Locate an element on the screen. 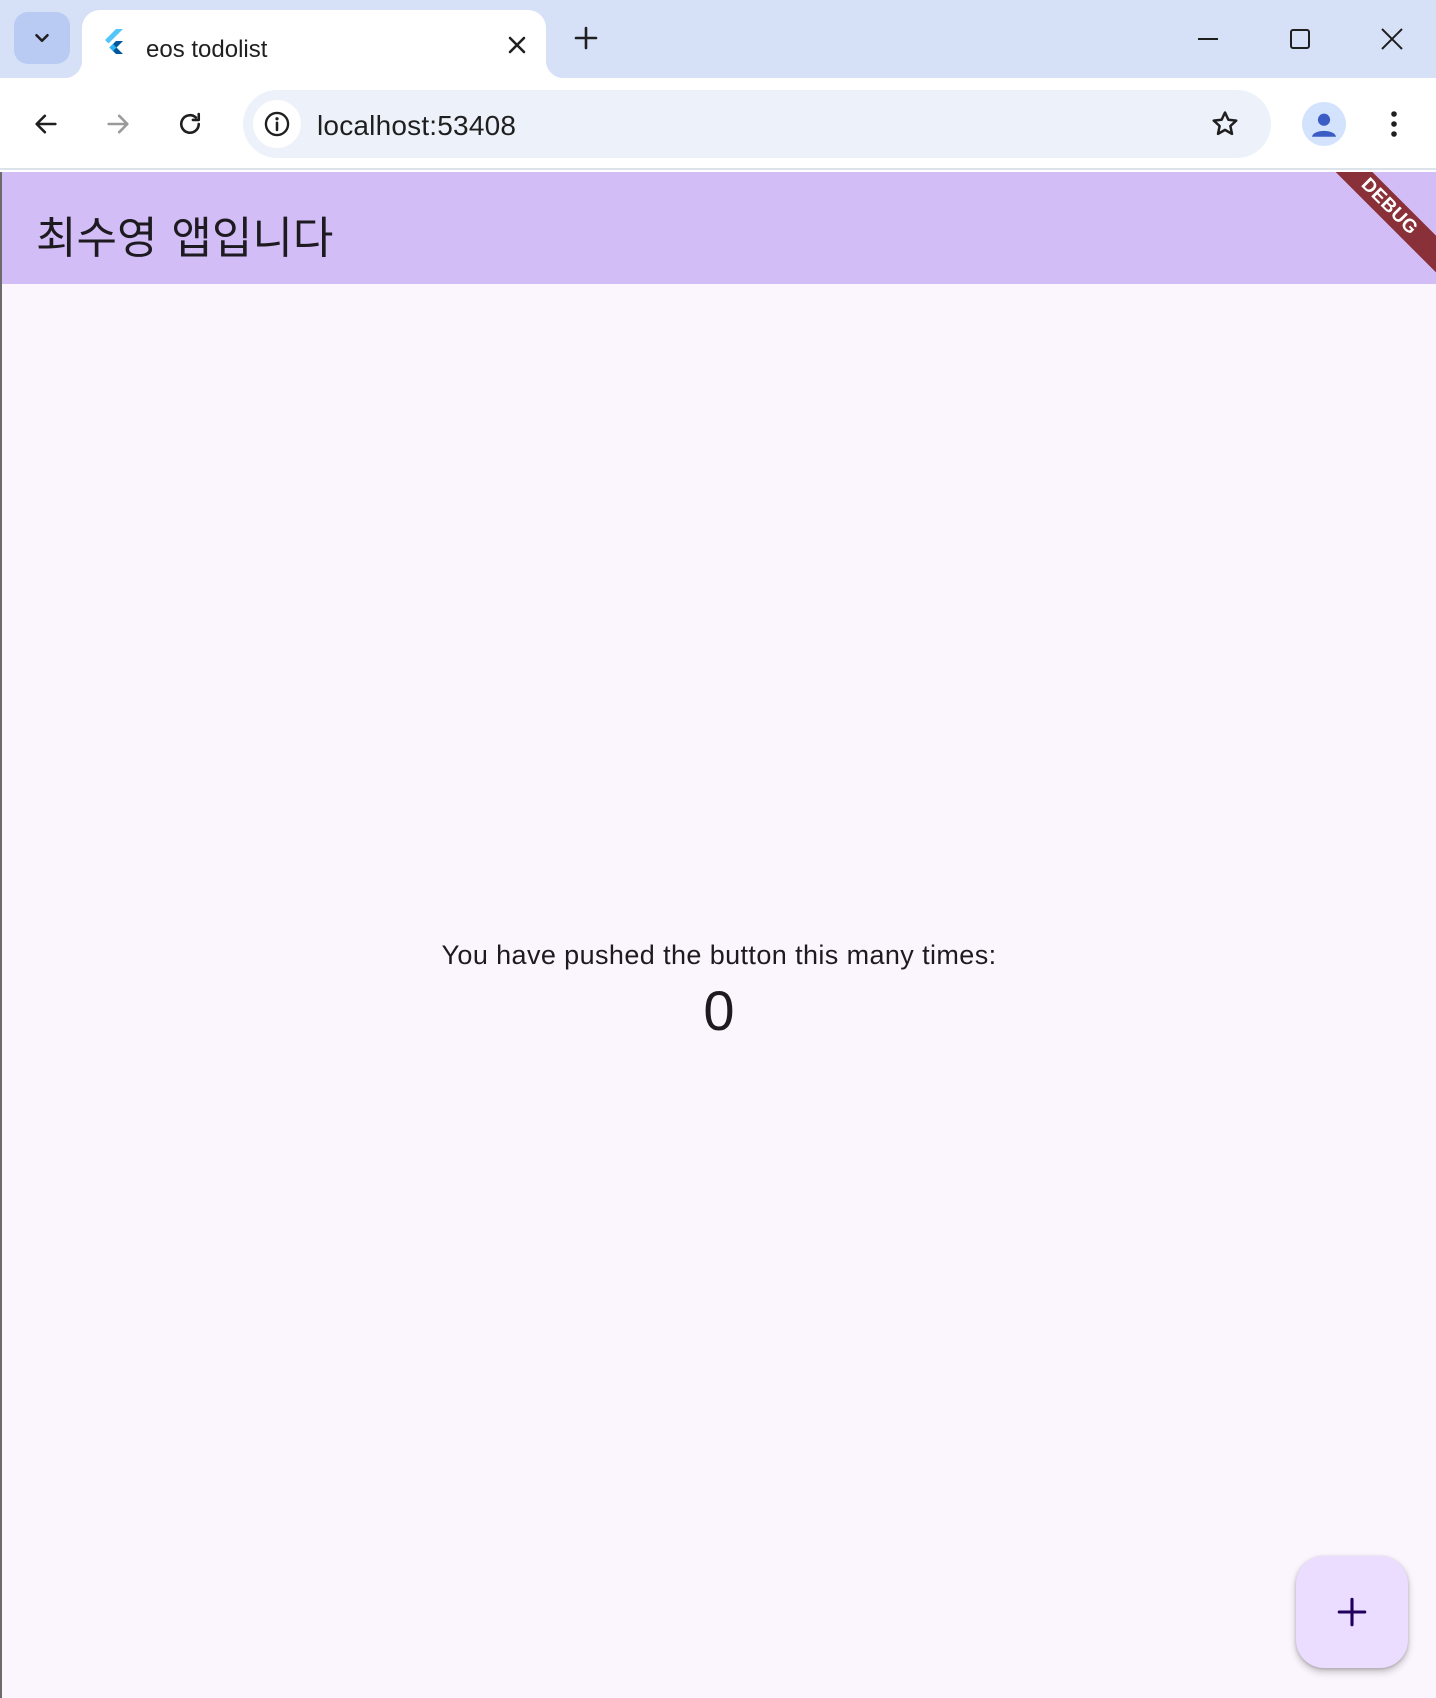  counter-value: 0 is located at coordinates (719, 1010).